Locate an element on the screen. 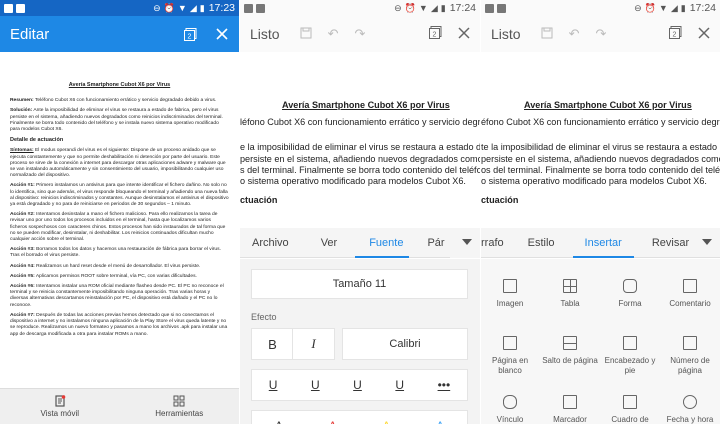 The width and height of the screenshot is (720, 424). grid-icon is located at coordinates (179, 401).